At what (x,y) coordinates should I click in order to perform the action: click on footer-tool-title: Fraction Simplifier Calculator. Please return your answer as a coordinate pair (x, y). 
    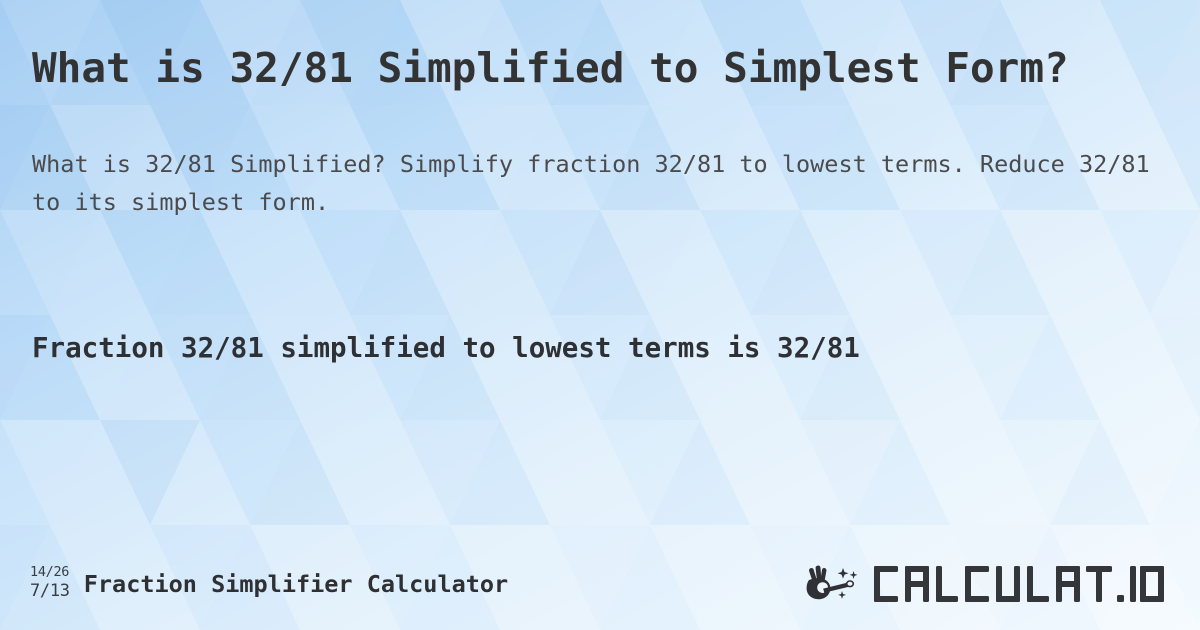
    Looking at the image, I should click on (296, 584).